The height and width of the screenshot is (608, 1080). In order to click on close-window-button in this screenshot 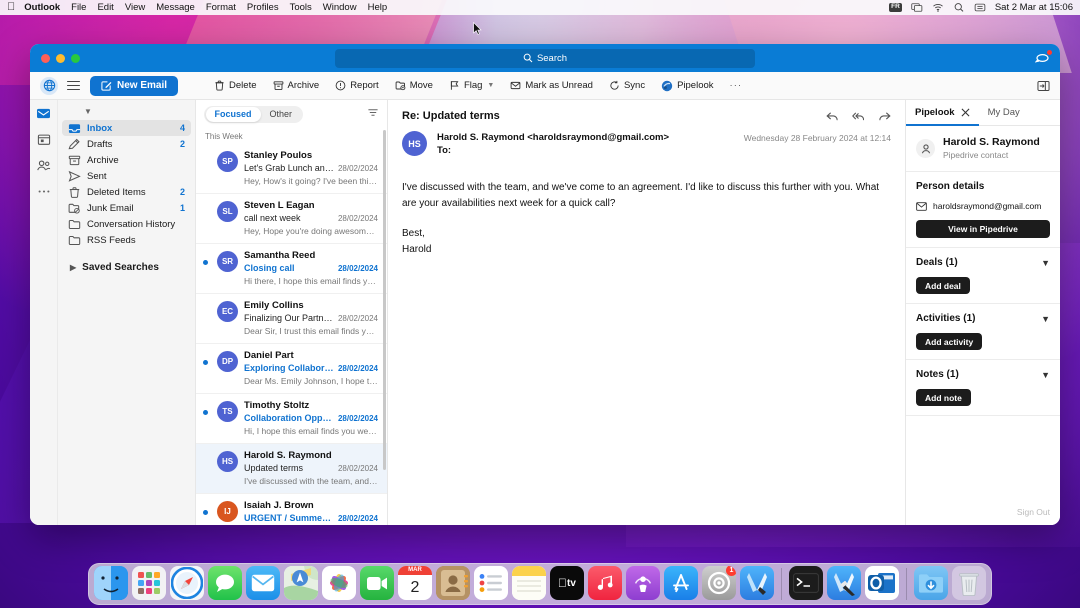, I will do `click(45, 58)`.